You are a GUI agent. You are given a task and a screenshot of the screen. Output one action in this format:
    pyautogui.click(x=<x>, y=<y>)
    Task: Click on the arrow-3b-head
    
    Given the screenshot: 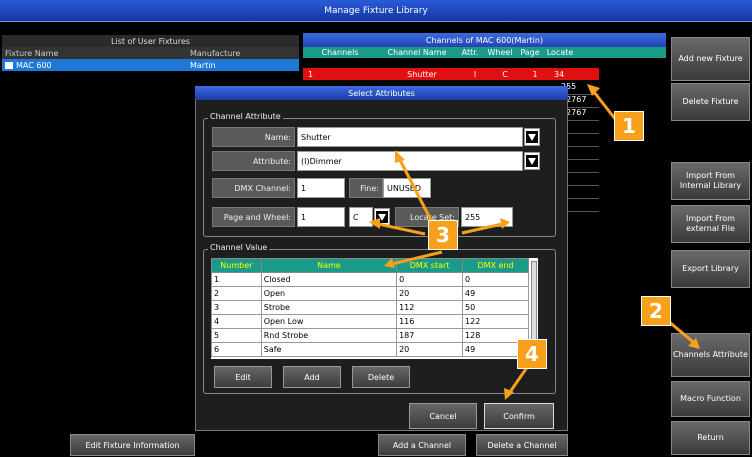 What is the action you would take?
    pyautogui.click(x=374, y=223)
    